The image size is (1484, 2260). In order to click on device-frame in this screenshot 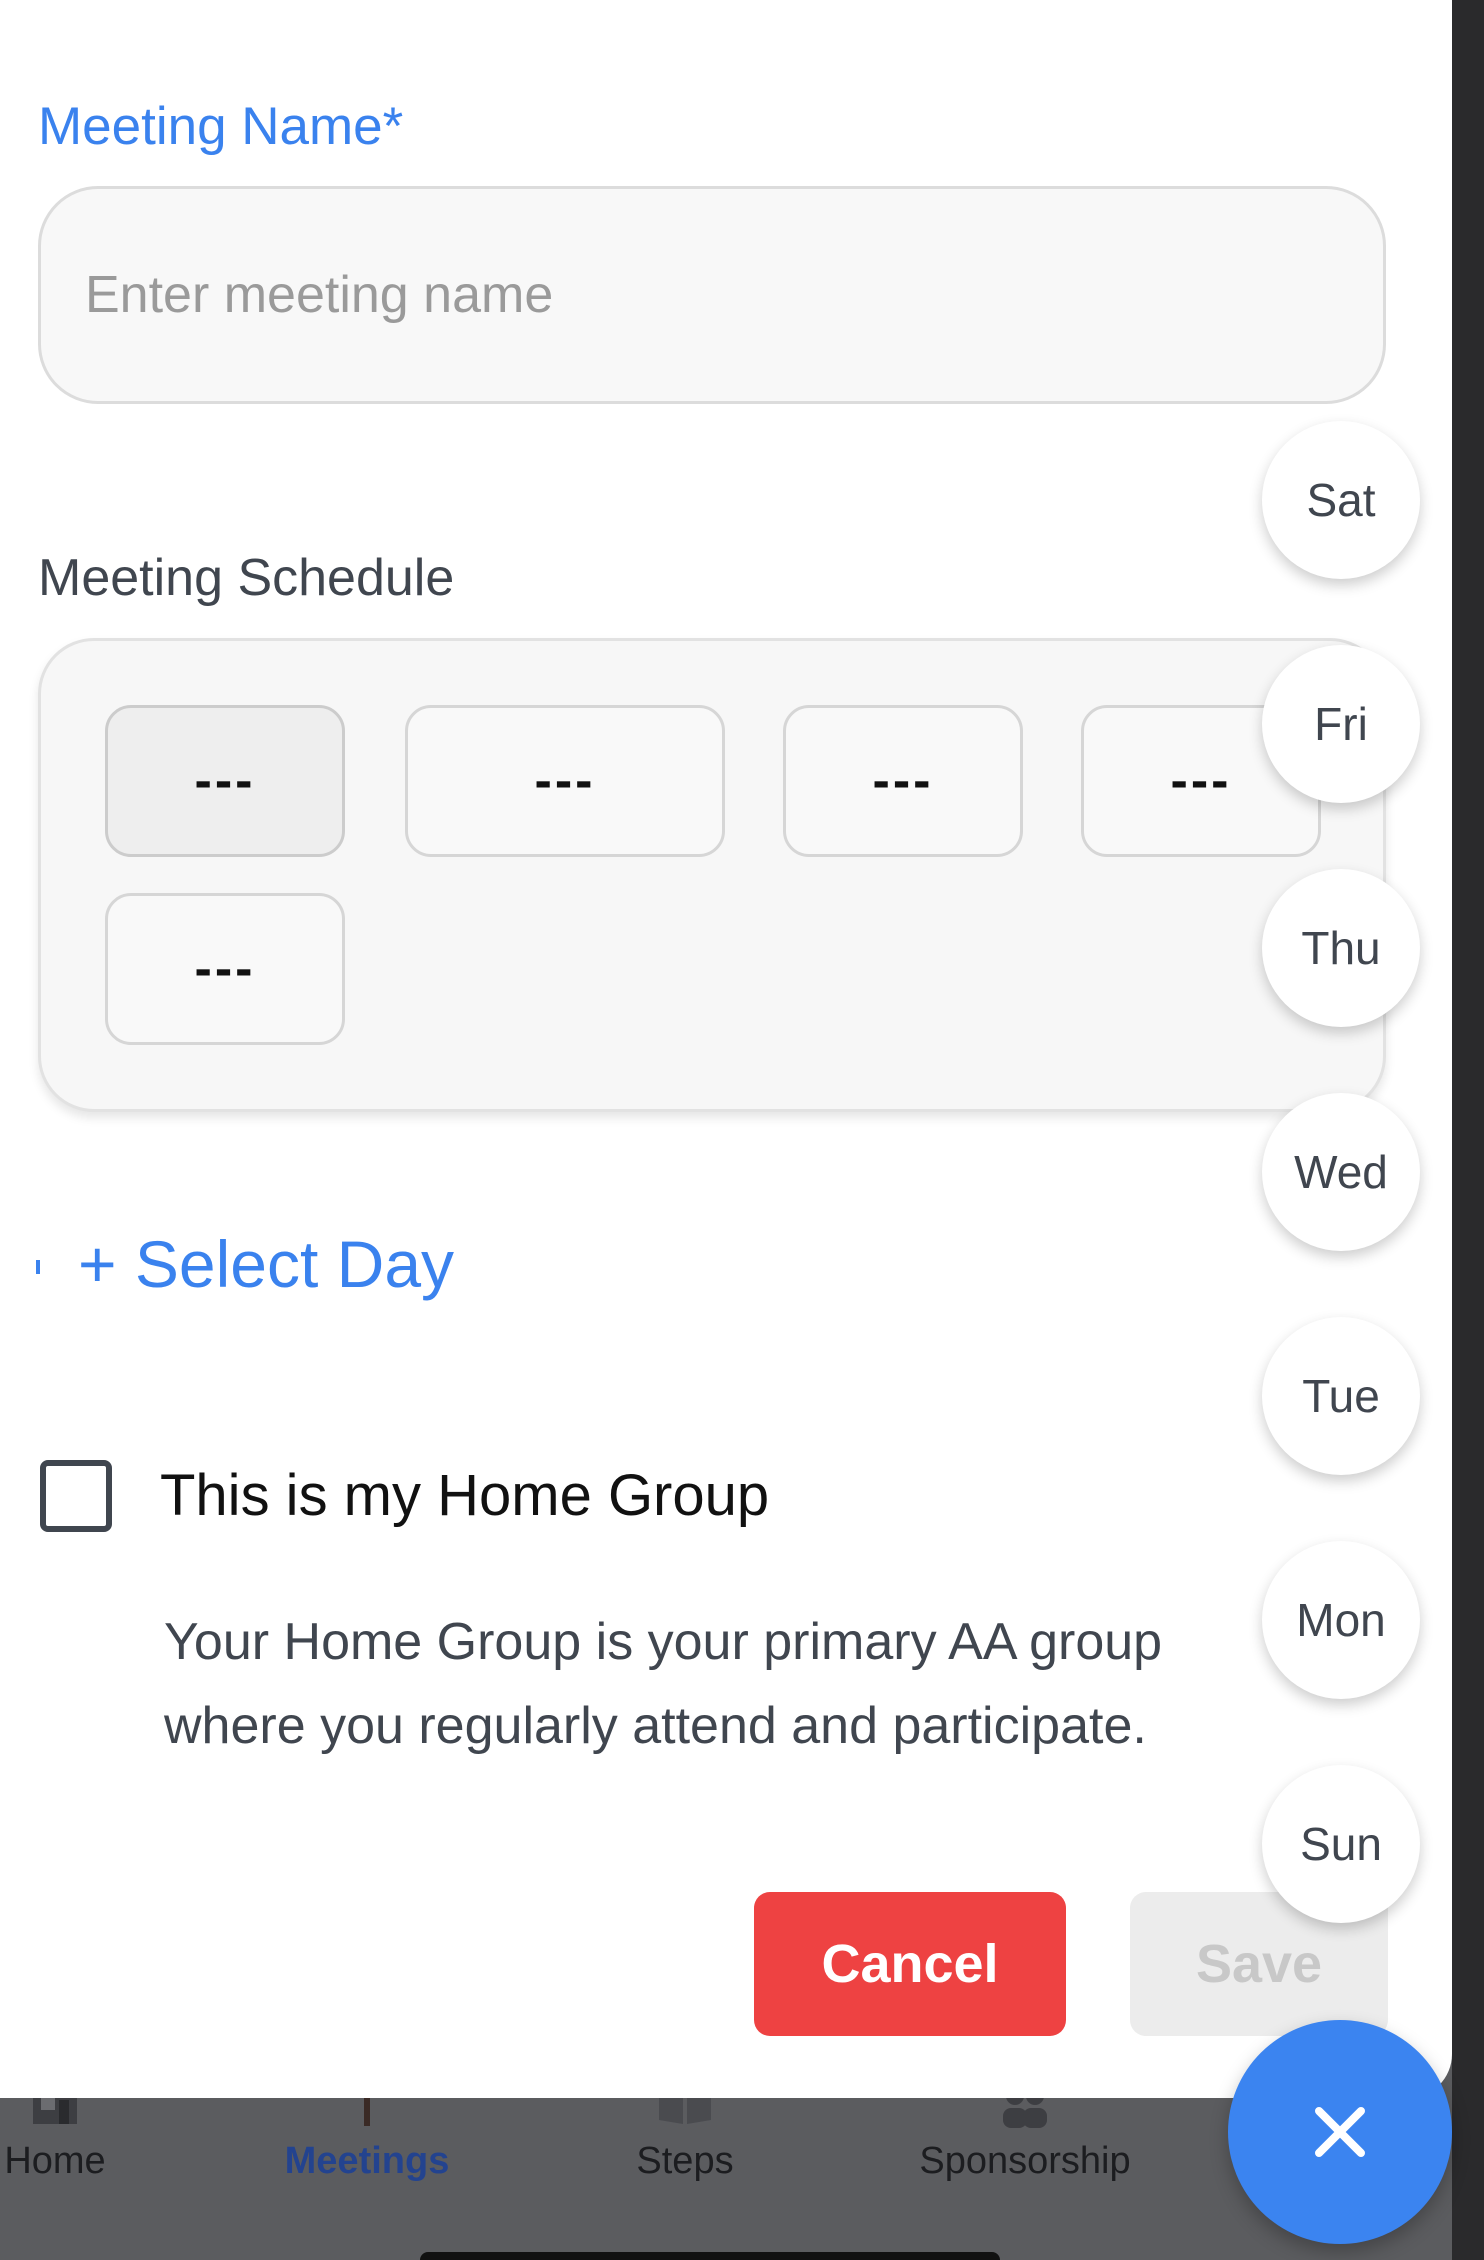, I will do `click(1468, 1130)`.